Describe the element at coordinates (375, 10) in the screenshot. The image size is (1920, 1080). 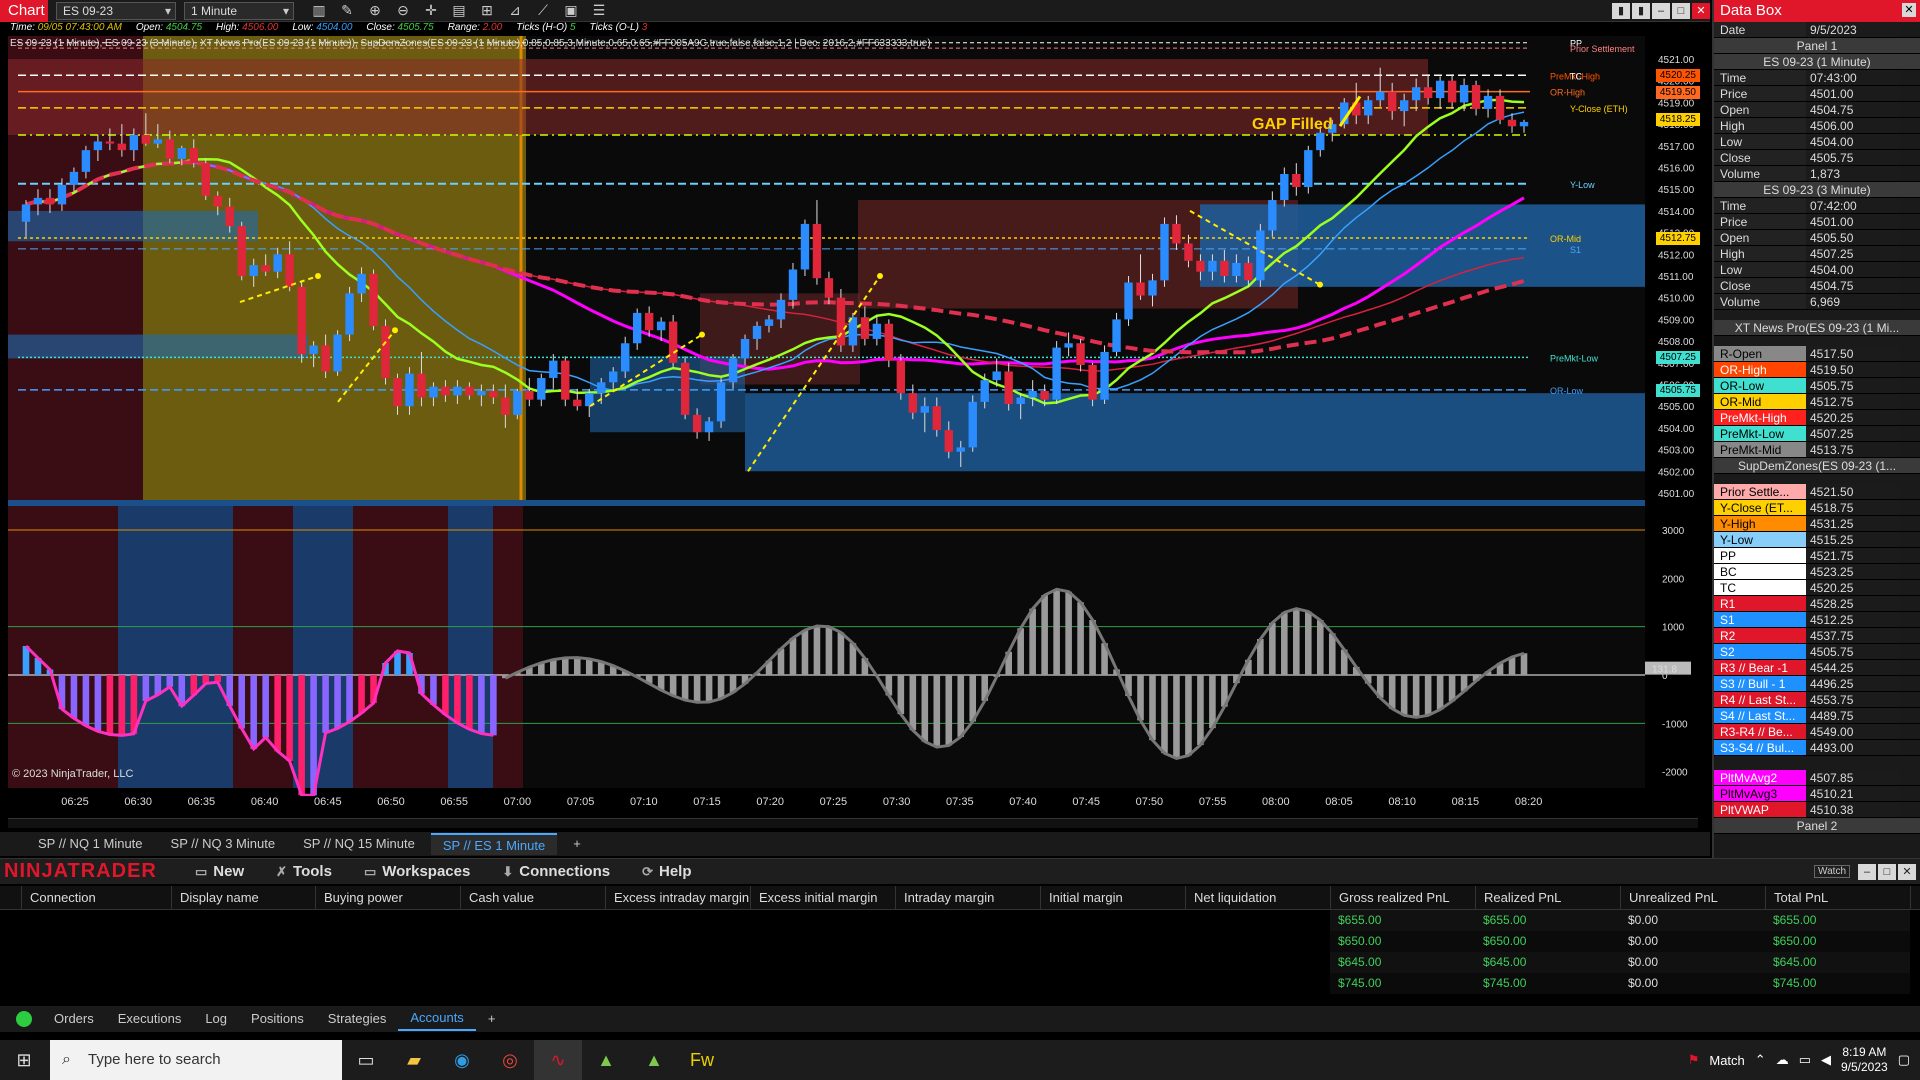
I see `zoom-in-icon: ⊕` at that location.